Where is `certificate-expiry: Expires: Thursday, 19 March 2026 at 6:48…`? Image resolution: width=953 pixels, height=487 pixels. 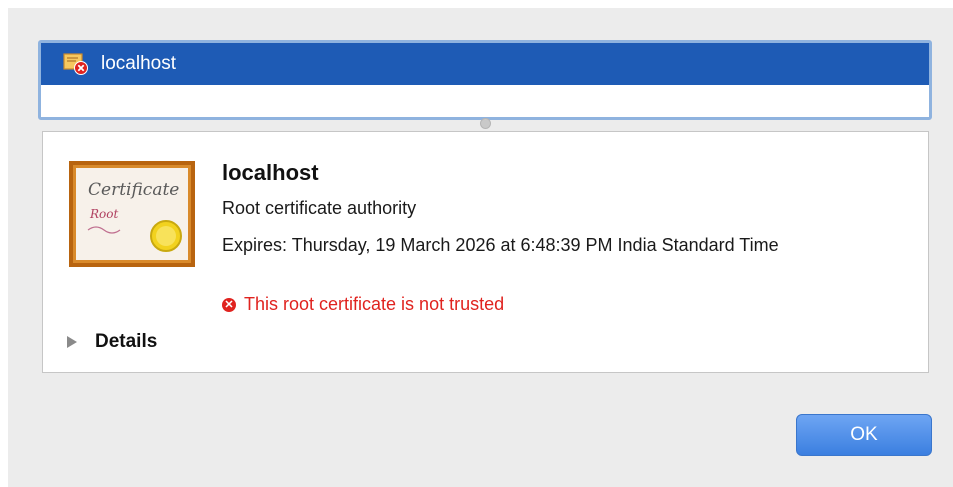
certificate-expiry: Expires: Thursday, 19 March 2026 at 6:48… is located at coordinates (500, 245).